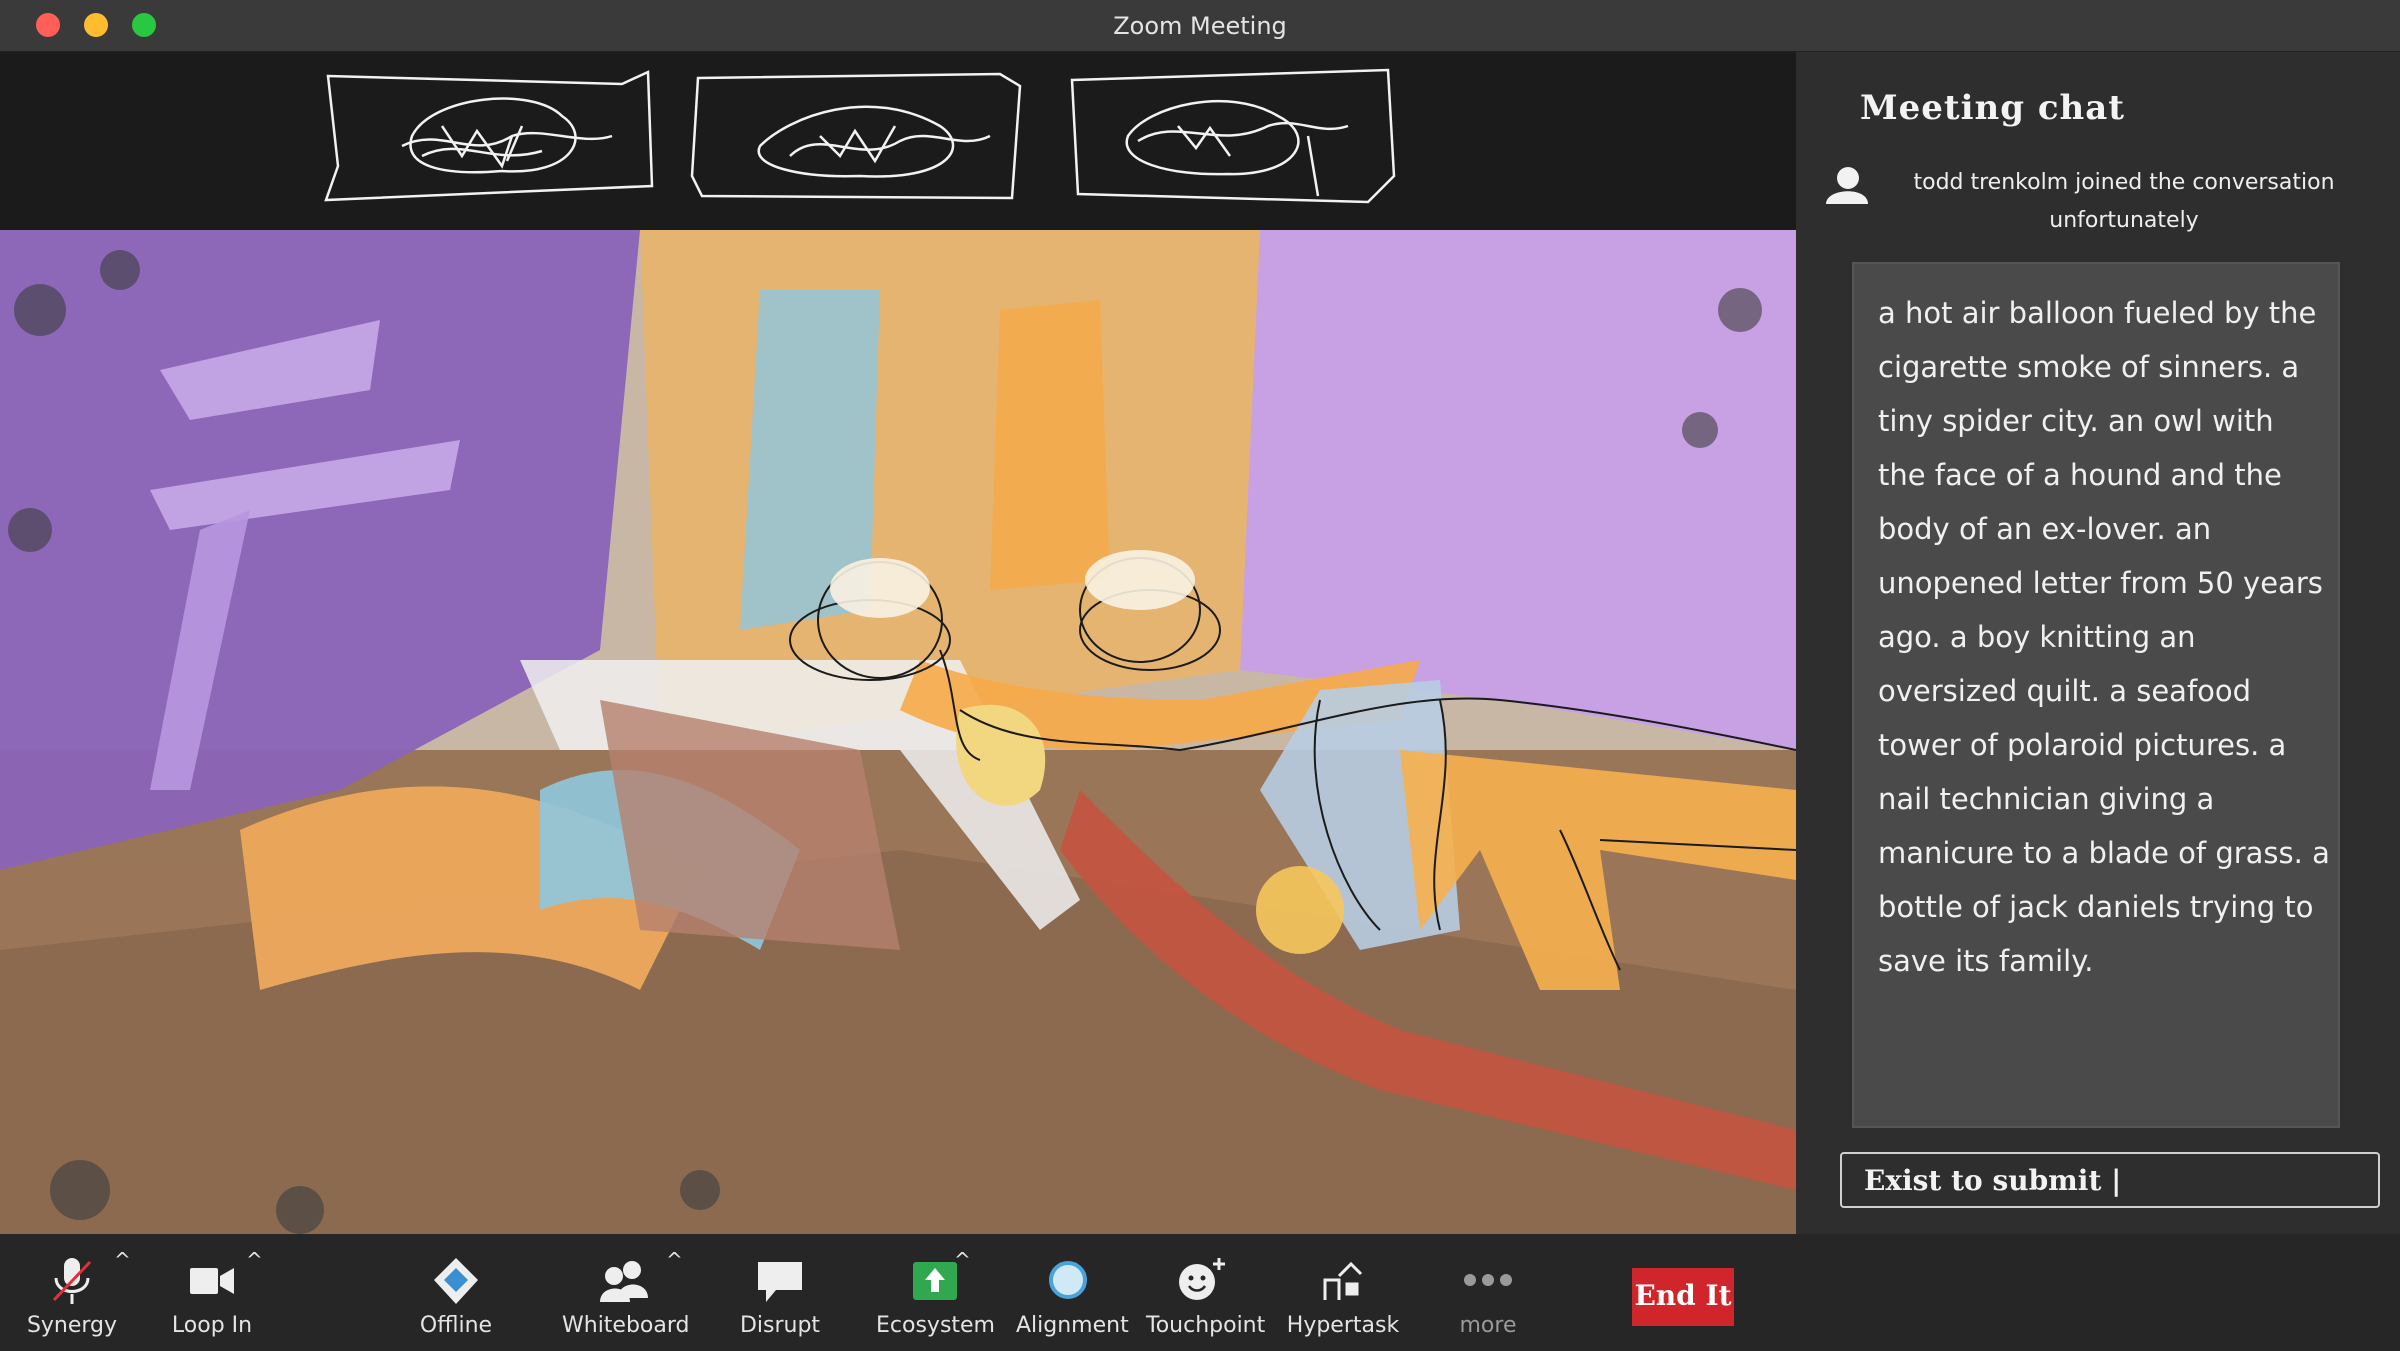  Describe the element at coordinates (1072, 1325) in the screenshot. I see `alignment-label: Alignment` at that location.